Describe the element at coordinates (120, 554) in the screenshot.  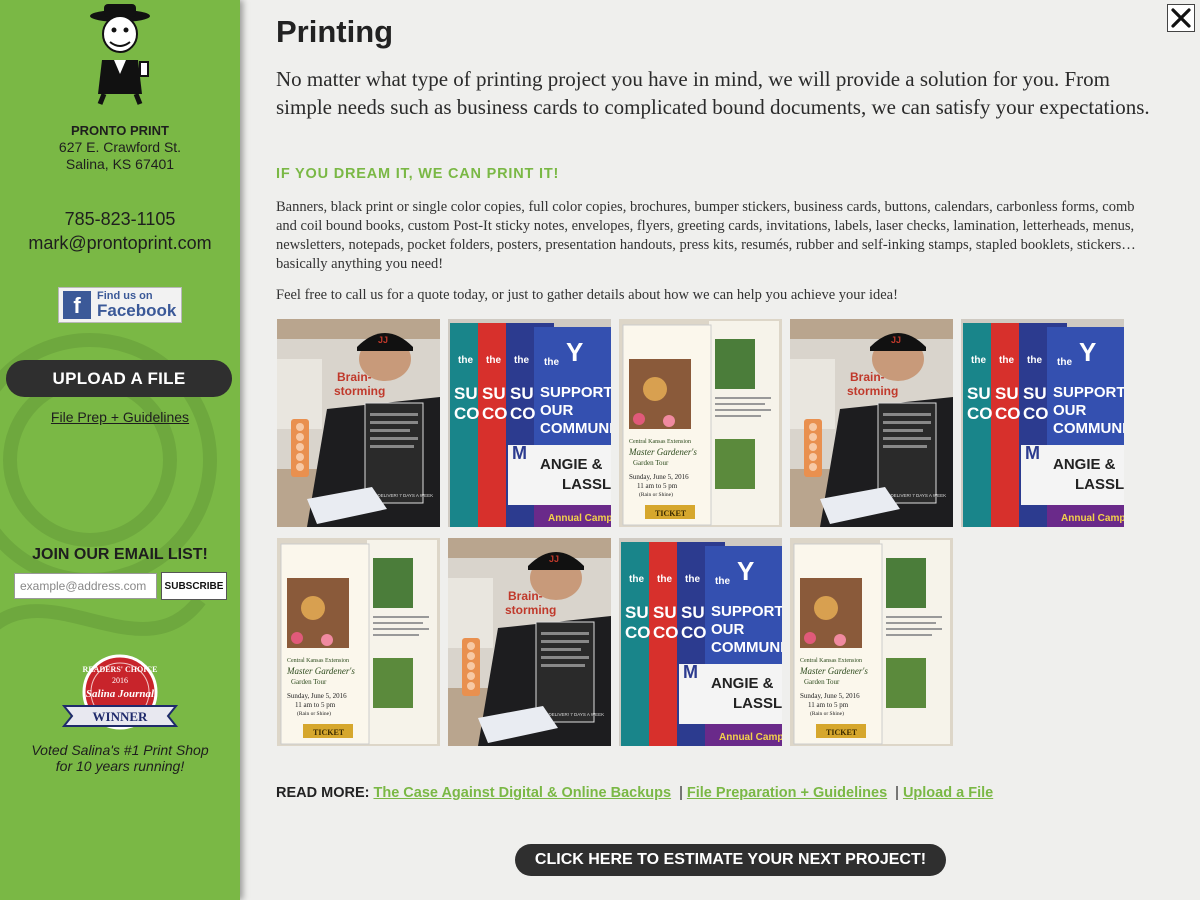
I see `email-list-title: JOIN OUR EMAIL LIST!` at that location.